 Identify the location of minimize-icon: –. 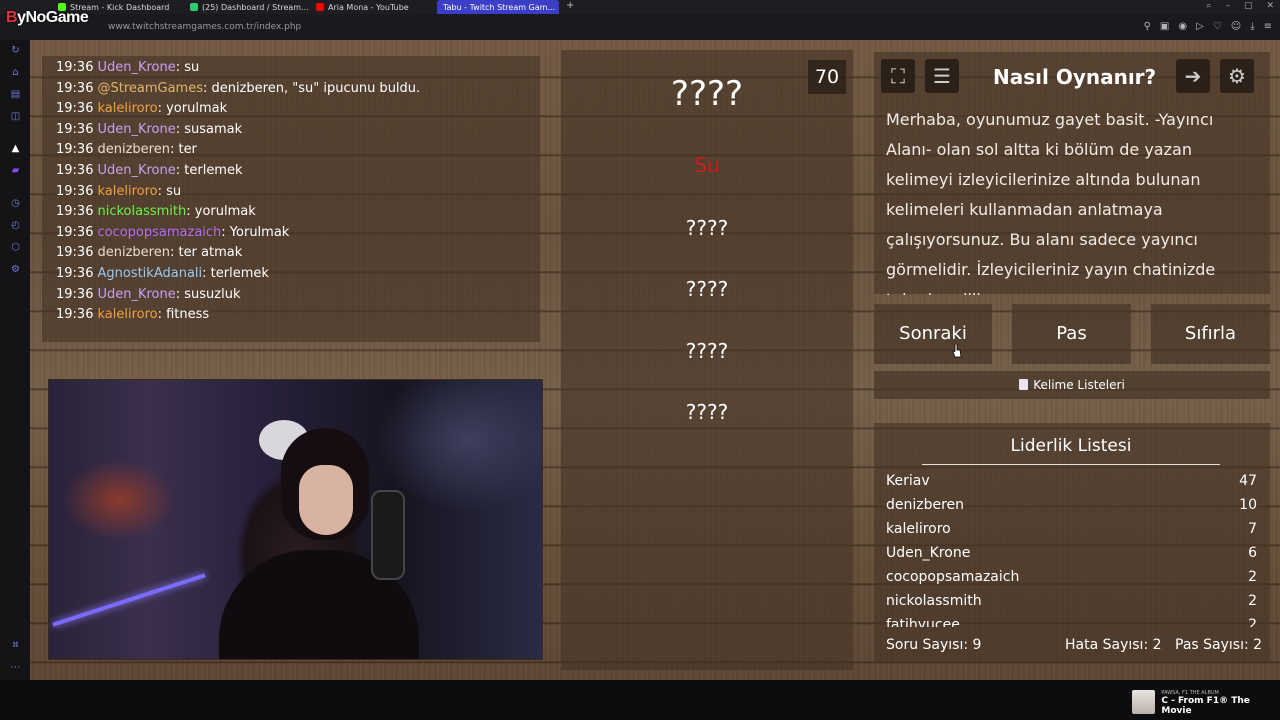
(1227, 6).